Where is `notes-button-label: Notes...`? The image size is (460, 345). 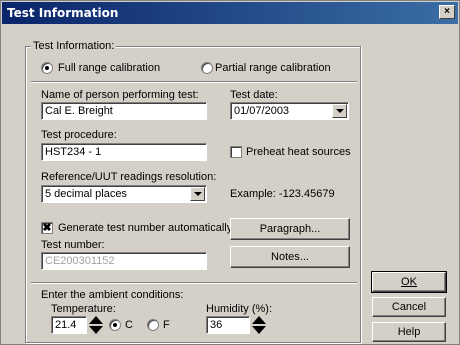
notes-button-label: Notes... is located at coordinates (290, 257).